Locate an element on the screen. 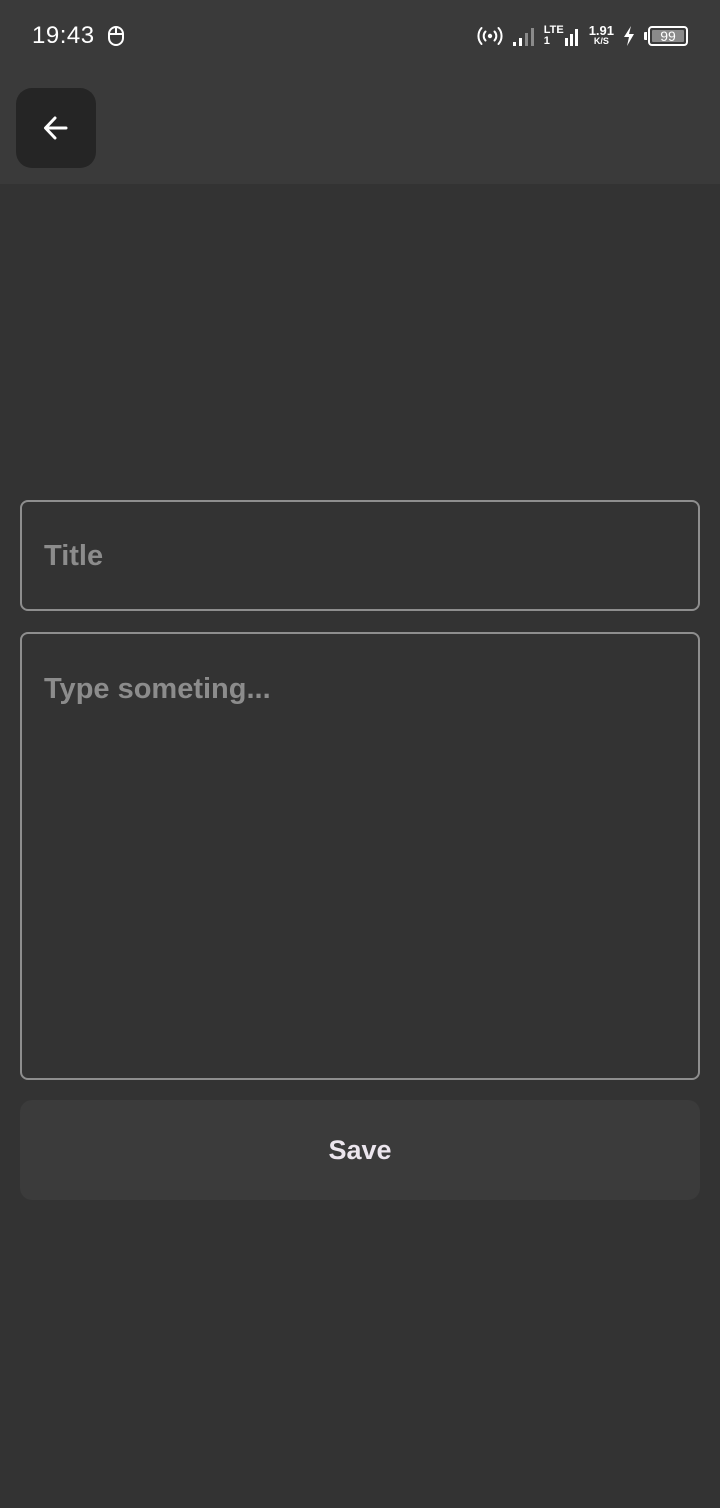 This screenshot has width=720, height=1508. battery-indicator: 99 is located at coordinates (666, 36).